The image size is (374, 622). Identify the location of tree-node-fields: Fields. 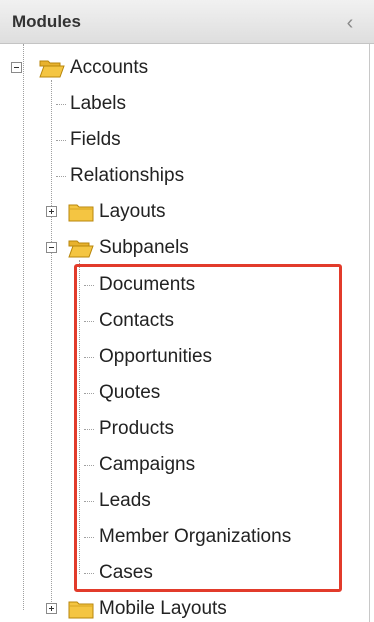
(95, 140).